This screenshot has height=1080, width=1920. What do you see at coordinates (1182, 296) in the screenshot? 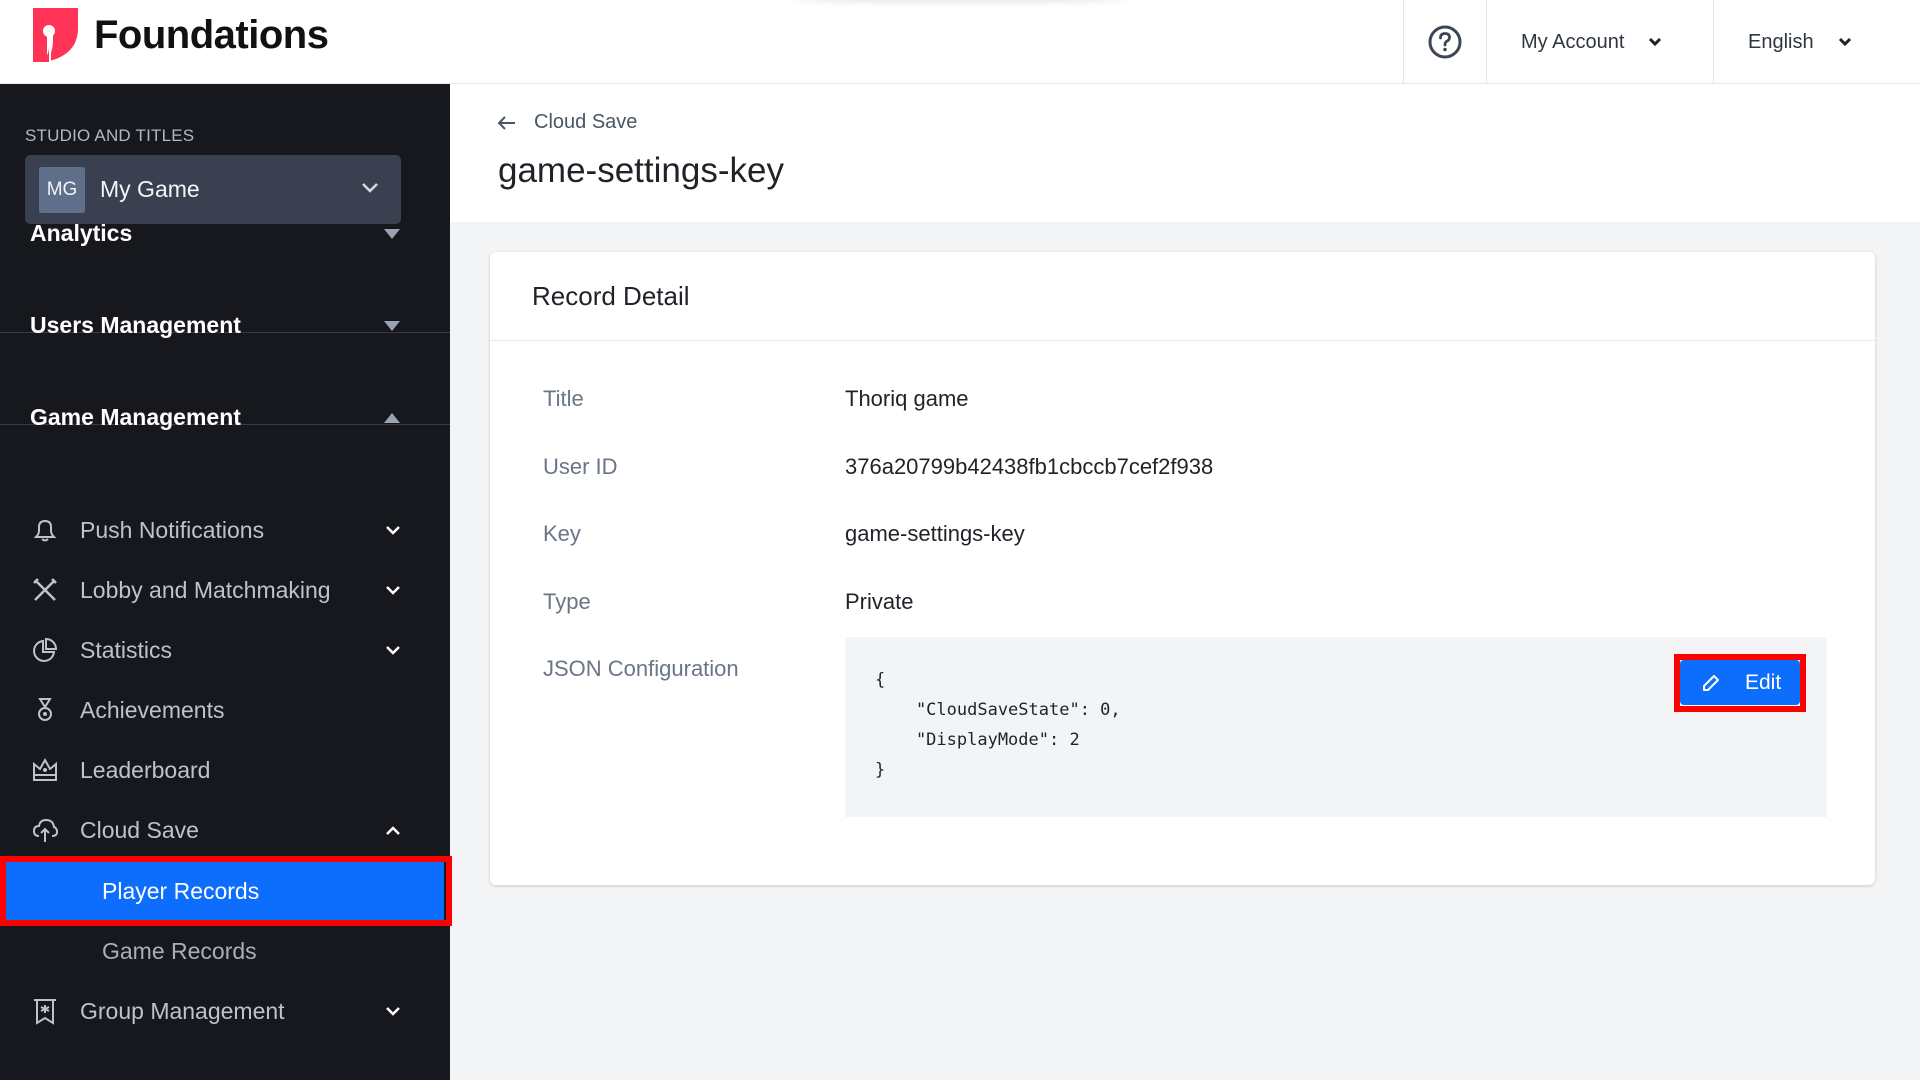
I see `card-header: Record Detail` at bounding box center [1182, 296].